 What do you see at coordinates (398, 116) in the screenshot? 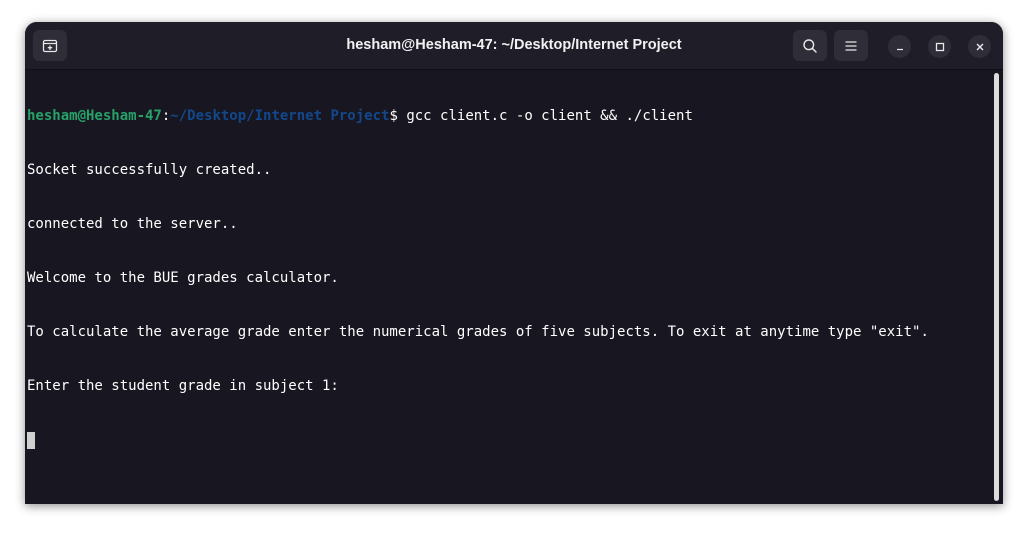
I see `prompt-symbol: $` at bounding box center [398, 116].